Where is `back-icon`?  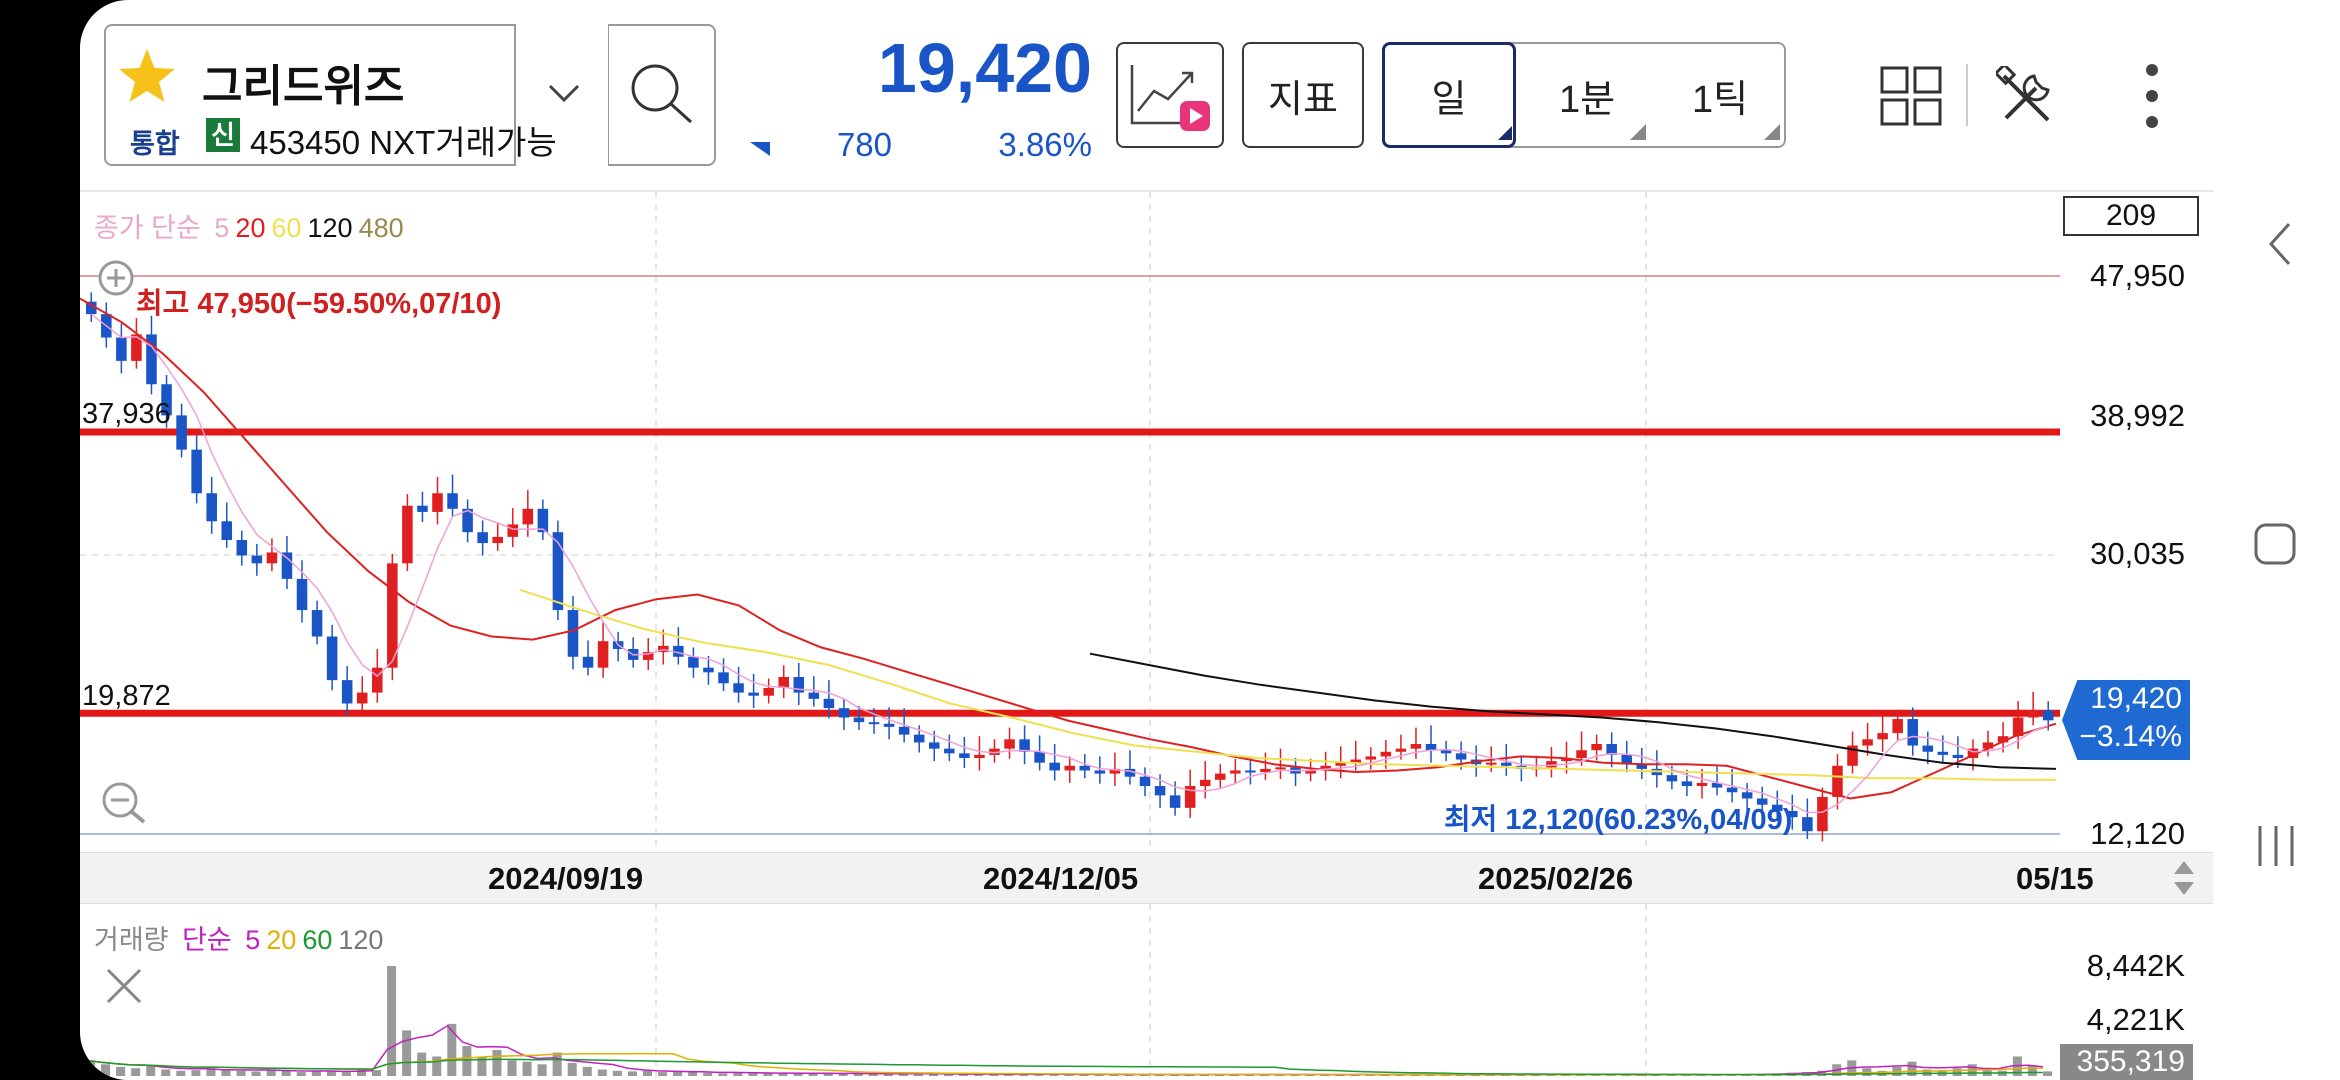 back-icon is located at coordinates (2280, 244).